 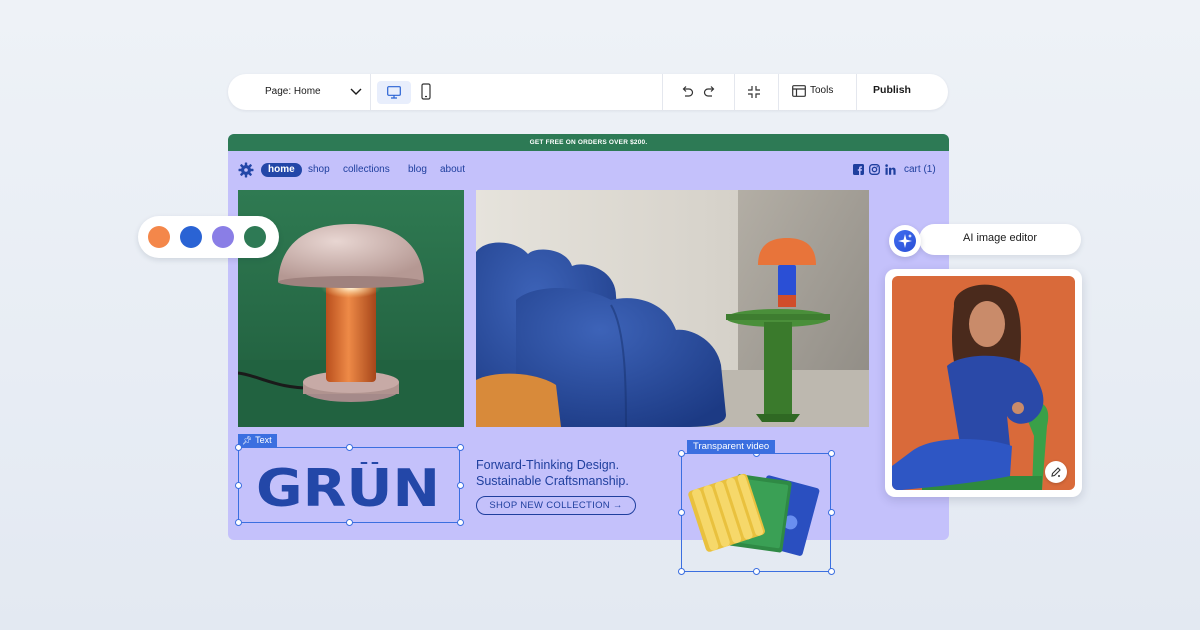 I want to click on ai-image-editor-label: AI image editor, so click(x=1000, y=238).